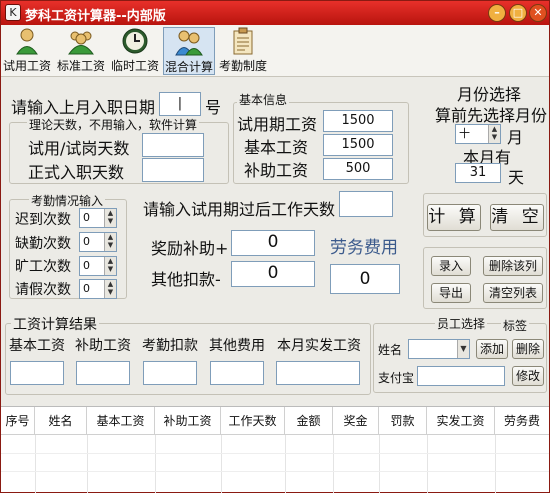 The height and width of the screenshot is (493, 550). I want to click on attendance-title: 考勤情况输入, so click(67, 200).